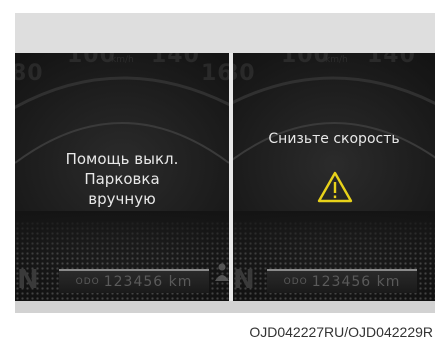 This screenshot has width=435, height=344. I want to click on assist-off-message: Помощь выкл. Парковка вручную, so click(122, 179).